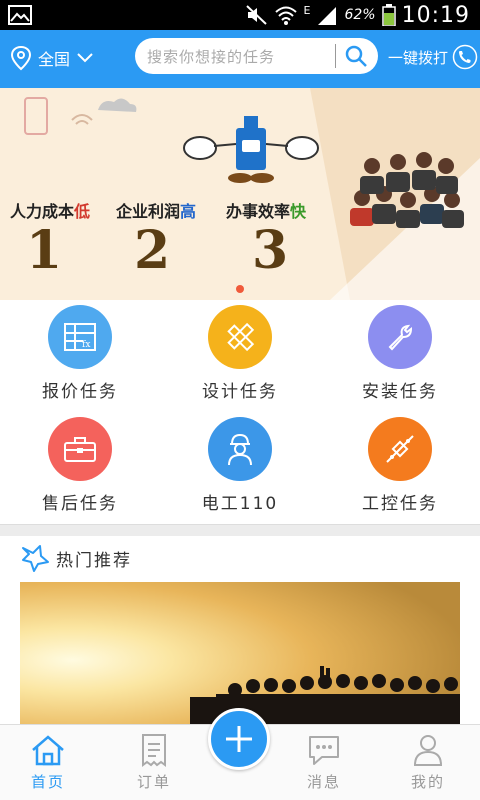 The image size is (480, 800). I want to click on publish-fab-button, so click(239, 739).